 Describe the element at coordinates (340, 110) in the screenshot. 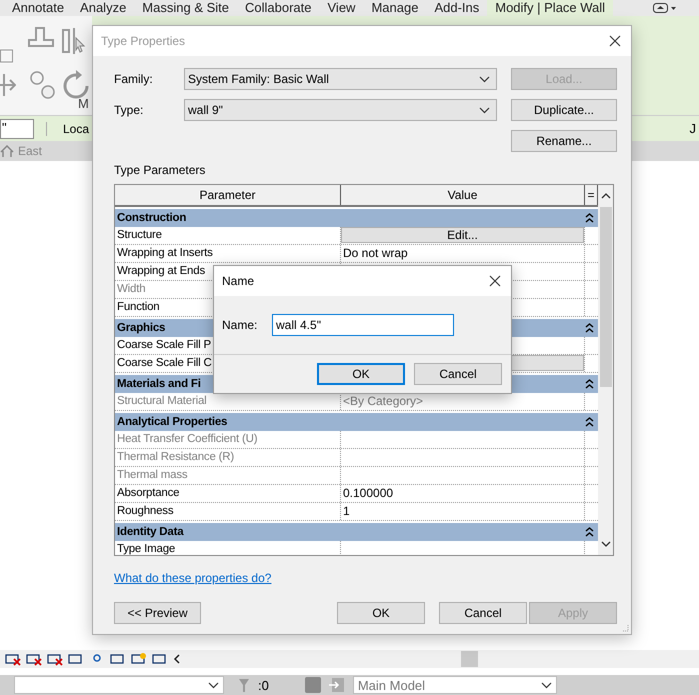

I see `type-dropdown: wall 9"` at that location.